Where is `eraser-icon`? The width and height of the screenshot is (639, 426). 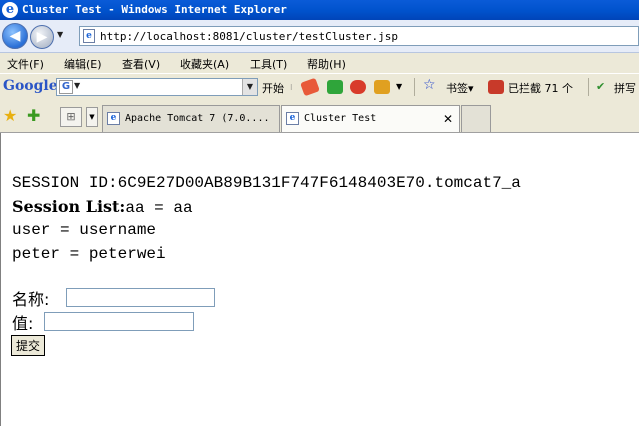 eraser-icon is located at coordinates (310, 87).